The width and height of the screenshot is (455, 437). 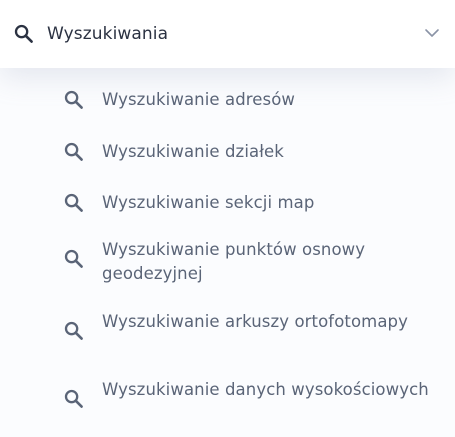 I want to click on list-item-label: Wyszukiwanie arkuszy ortofotomapy, so click(x=255, y=321).